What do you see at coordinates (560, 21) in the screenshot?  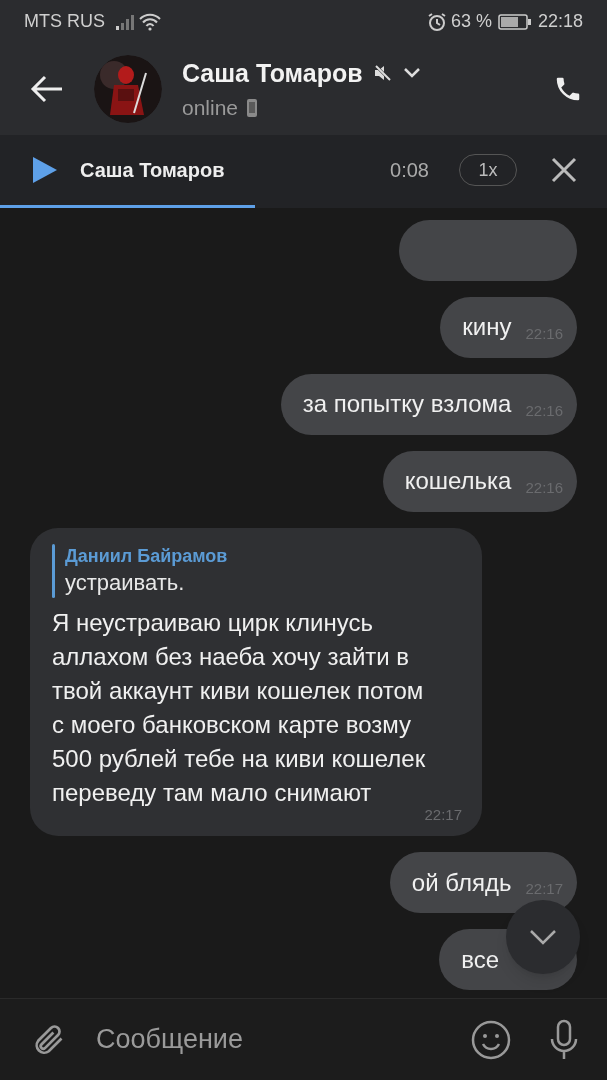 I see `clock: 22:18` at bounding box center [560, 21].